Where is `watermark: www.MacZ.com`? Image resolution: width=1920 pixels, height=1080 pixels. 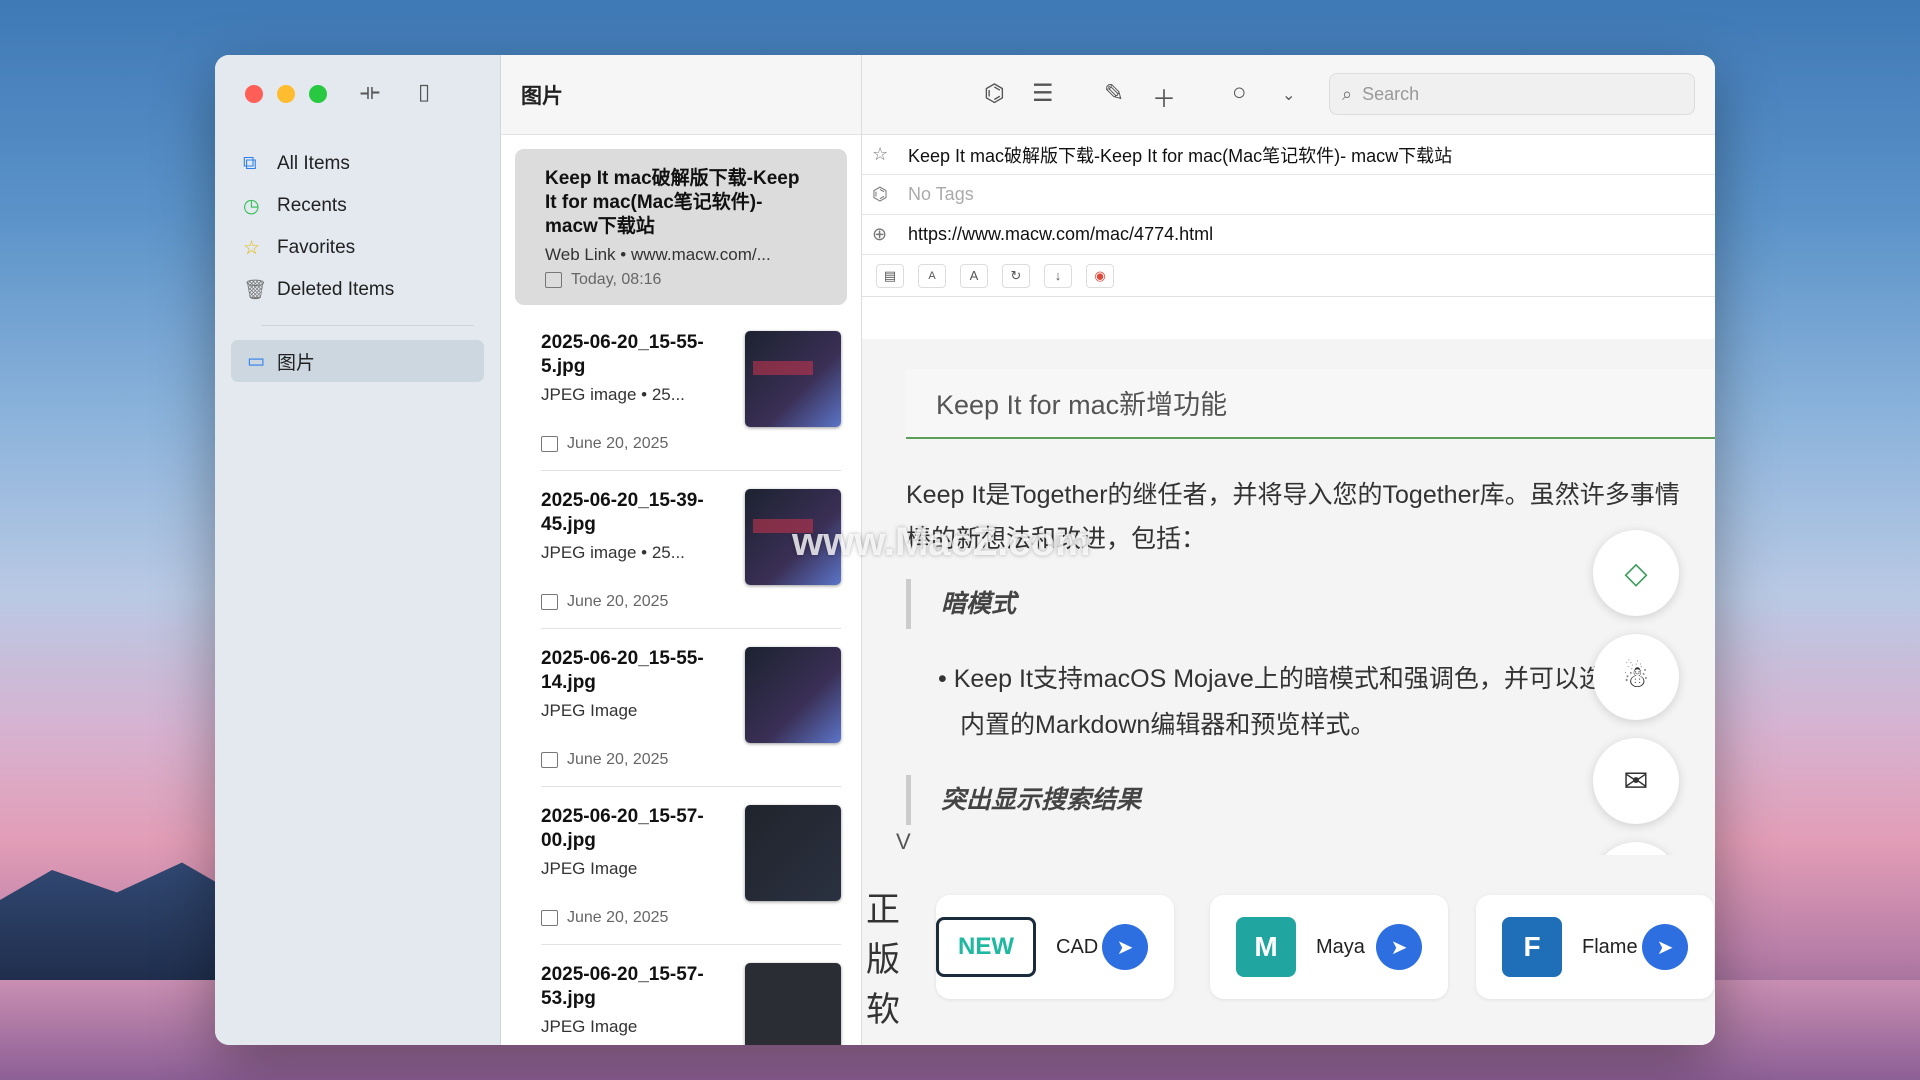
watermark: www.MacZ.com is located at coordinates (941, 542).